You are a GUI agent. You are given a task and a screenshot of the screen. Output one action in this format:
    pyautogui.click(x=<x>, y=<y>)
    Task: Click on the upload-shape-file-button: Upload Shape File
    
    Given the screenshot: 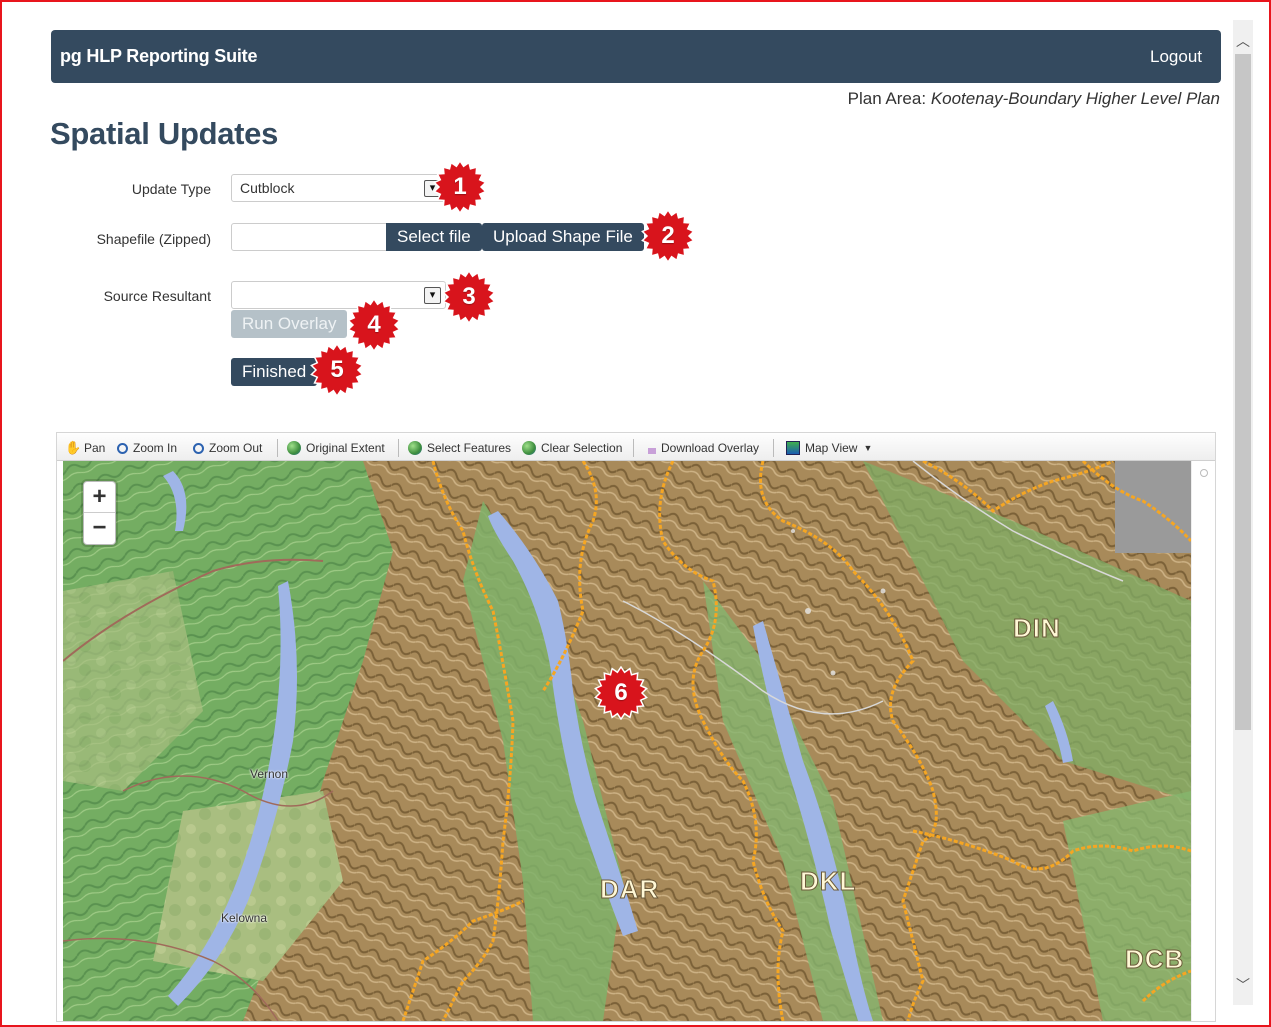 What is the action you would take?
    pyautogui.click(x=563, y=237)
    